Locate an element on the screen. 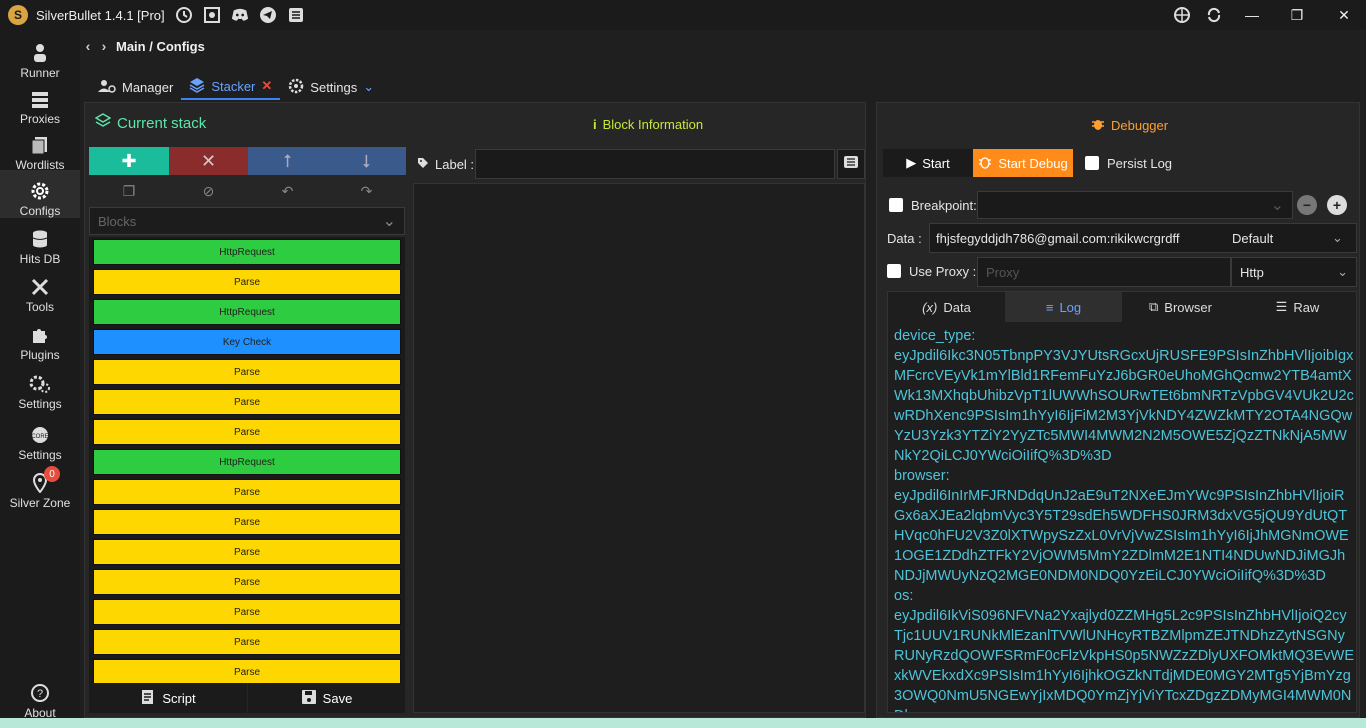  add-breakpoint-button: + is located at coordinates (1337, 205).